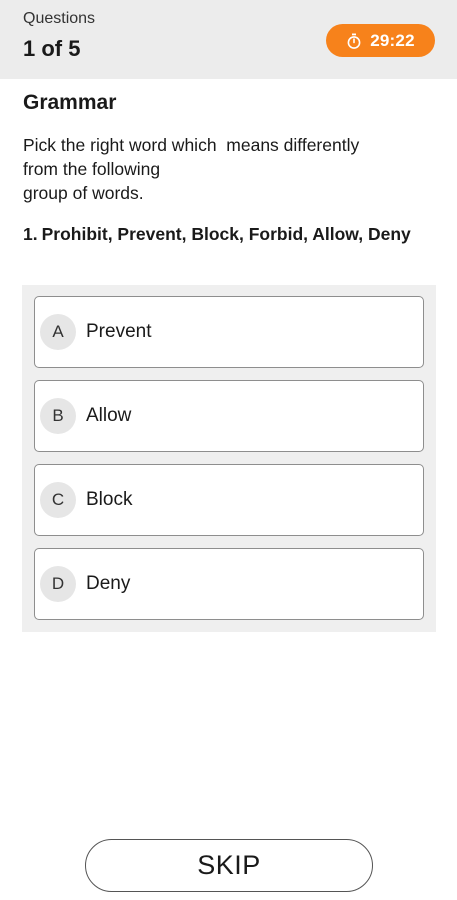 This screenshot has height=900, width=457. What do you see at coordinates (58, 500) in the screenshot?
I see `option-letter: C` at bounding box center [58, 500].